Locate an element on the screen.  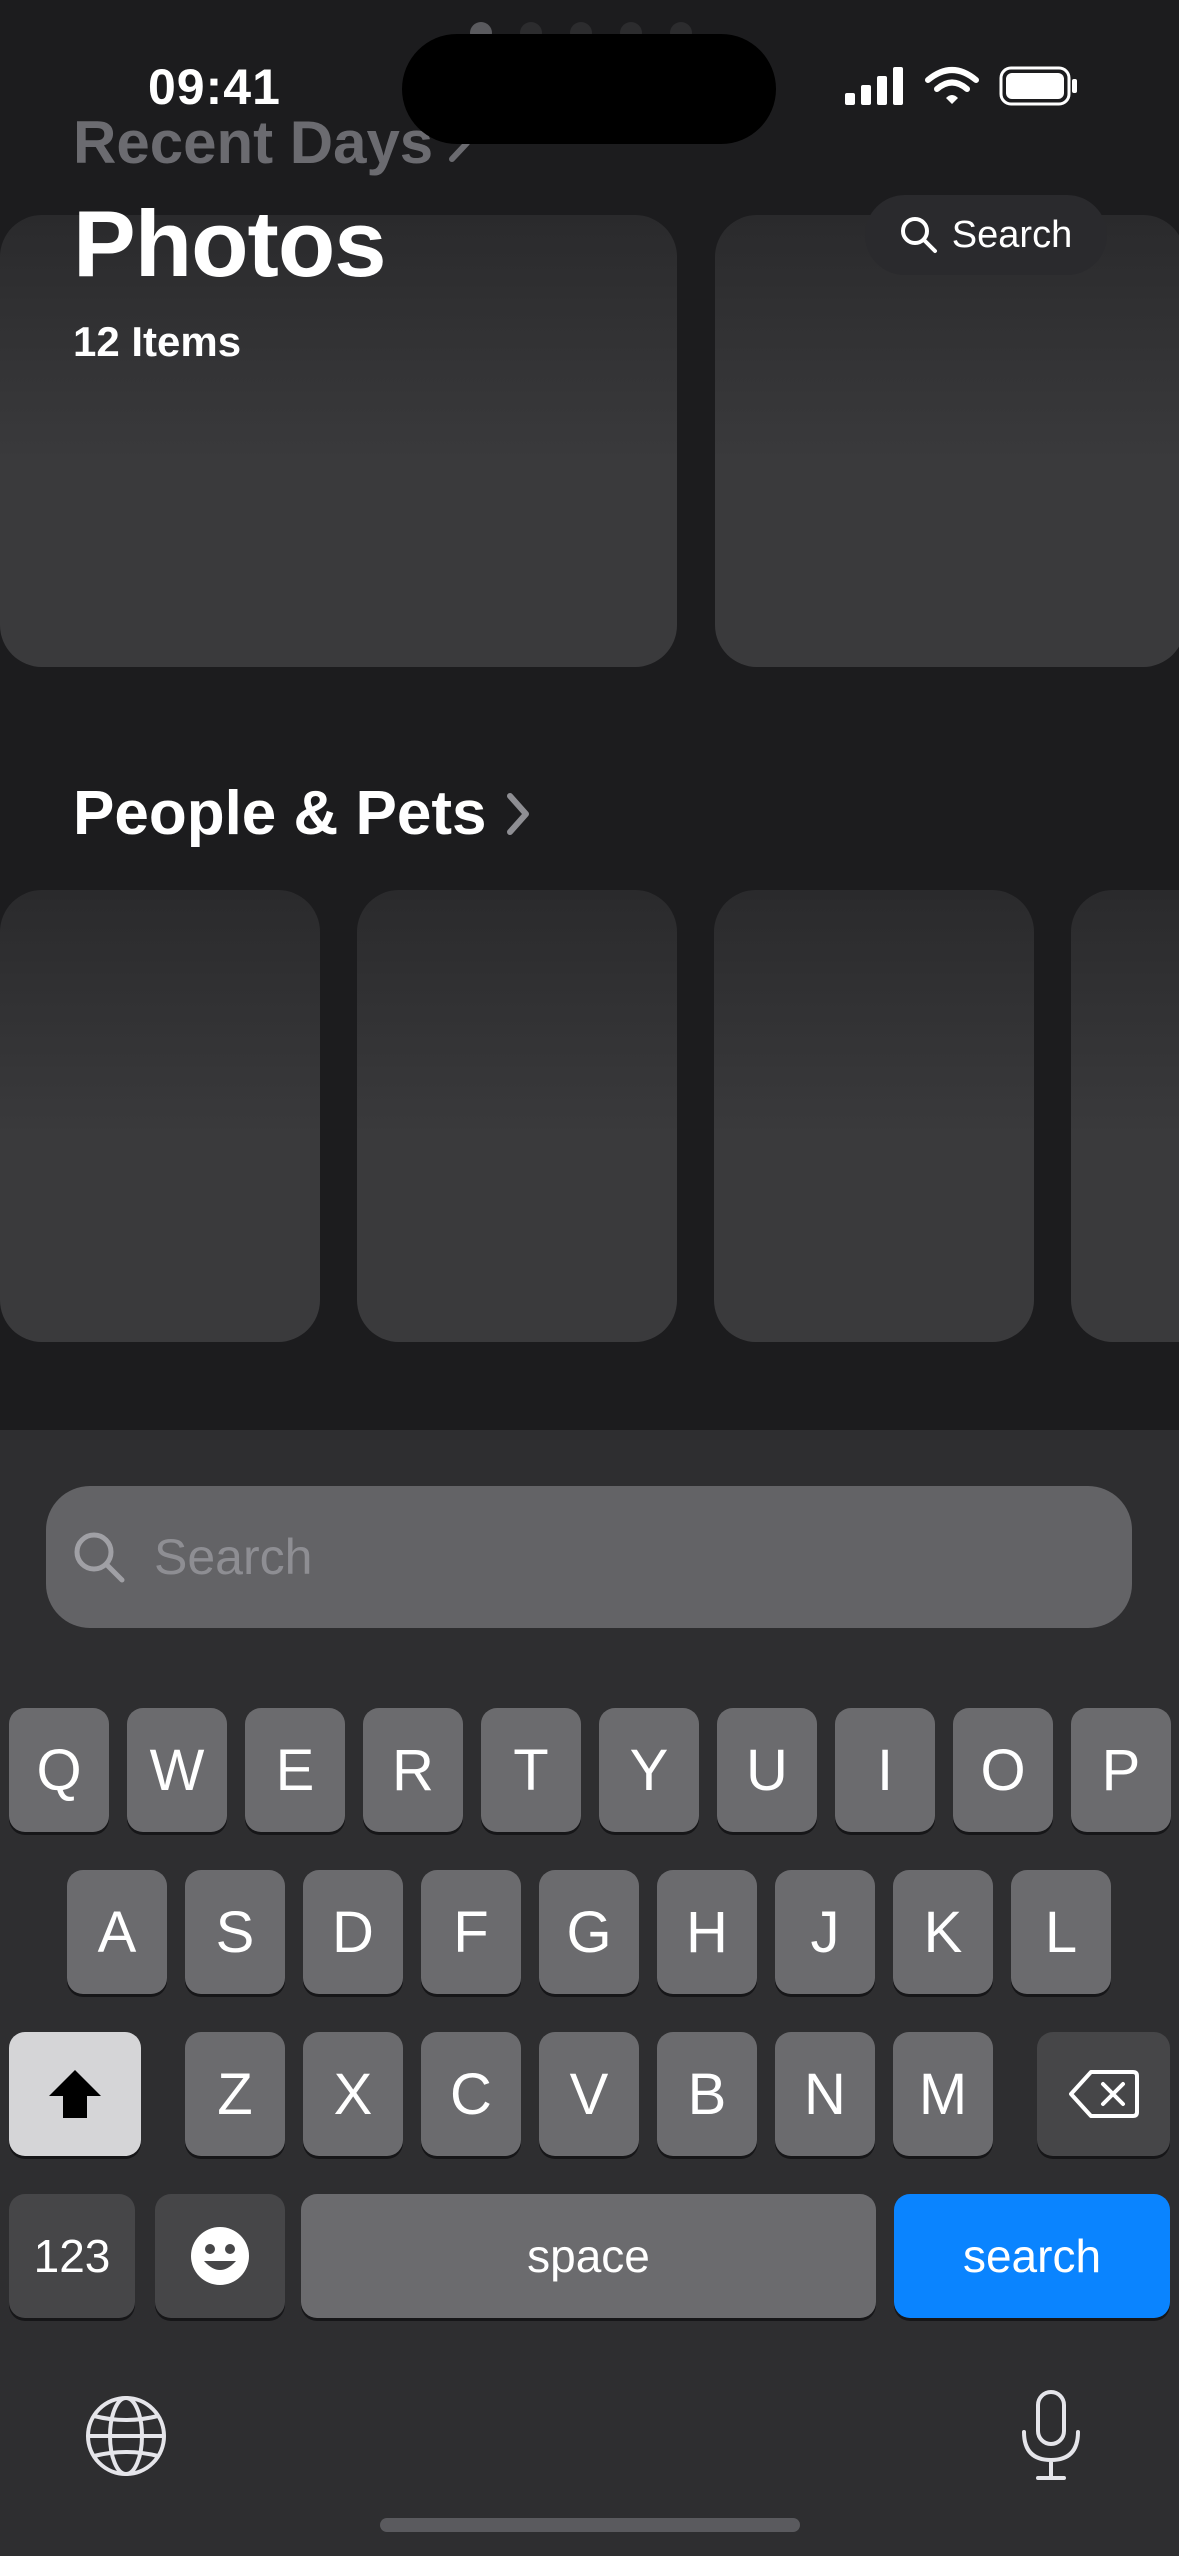
search-field is located at coordinates (589, 1557).